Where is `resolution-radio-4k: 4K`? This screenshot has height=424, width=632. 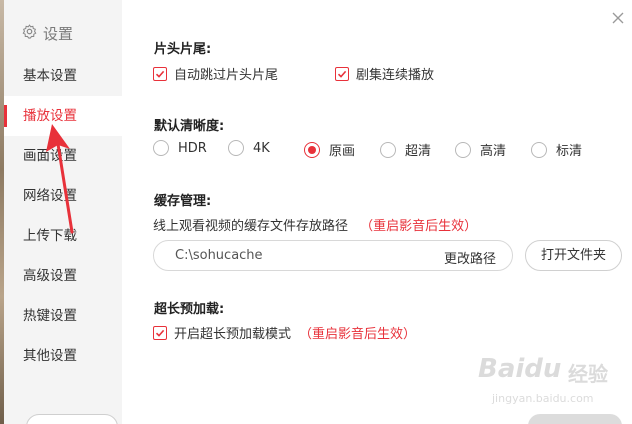 resolution-radio-4k: 4K is located at coordinates (249, 148).